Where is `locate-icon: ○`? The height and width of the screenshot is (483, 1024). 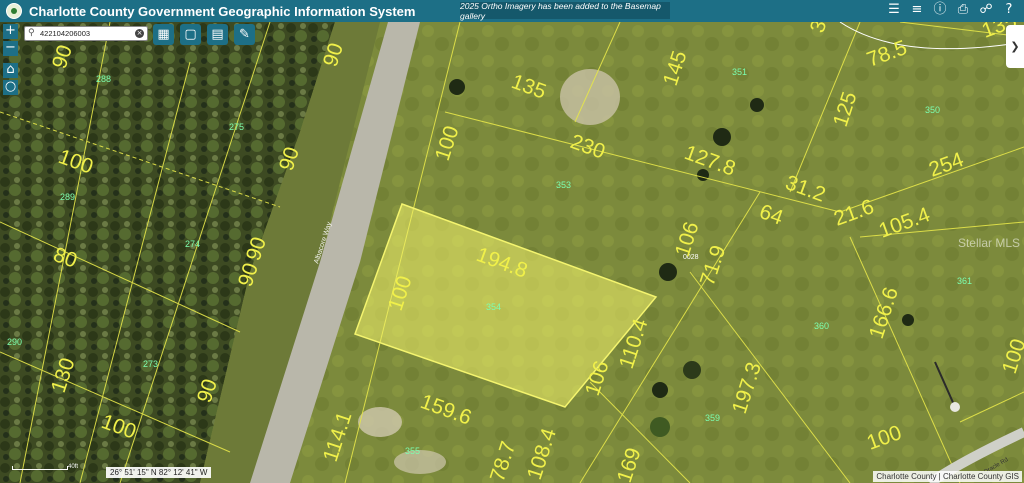 locate-icon: ○ is located at coordinates (10, 87).